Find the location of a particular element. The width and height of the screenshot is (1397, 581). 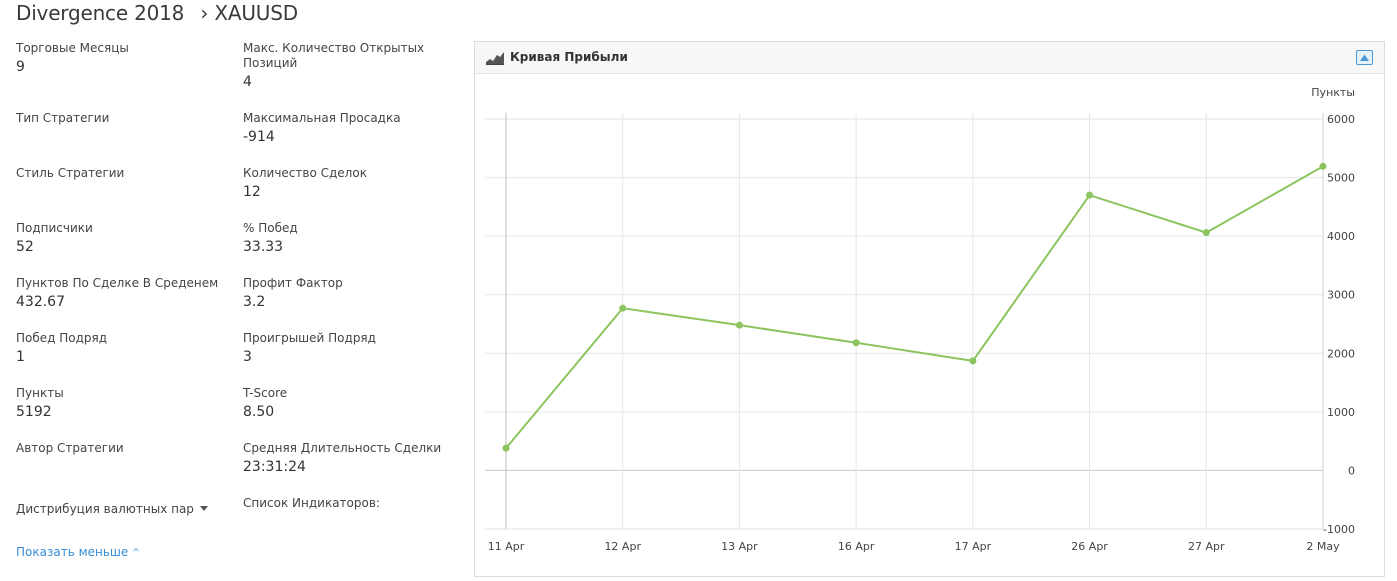

stat-consecutive-losses: Проигрышей Подряд 3 is located at coordinates (348, 348).